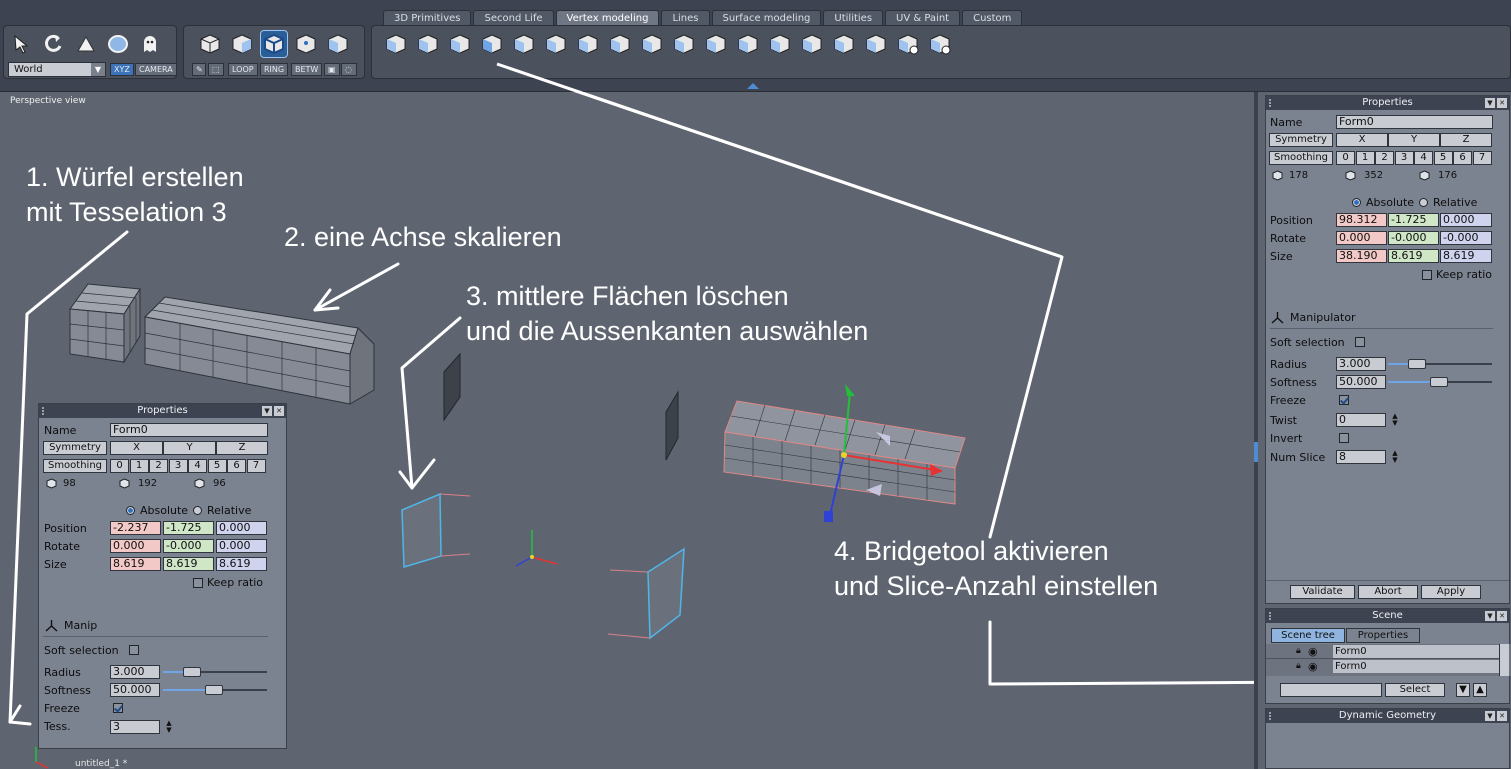 Image resolution: width=1511 pixels, height=769 pixels. Describe the element at coordinates (588, 44) in the screenshot. I see `twist-icon` at that location.